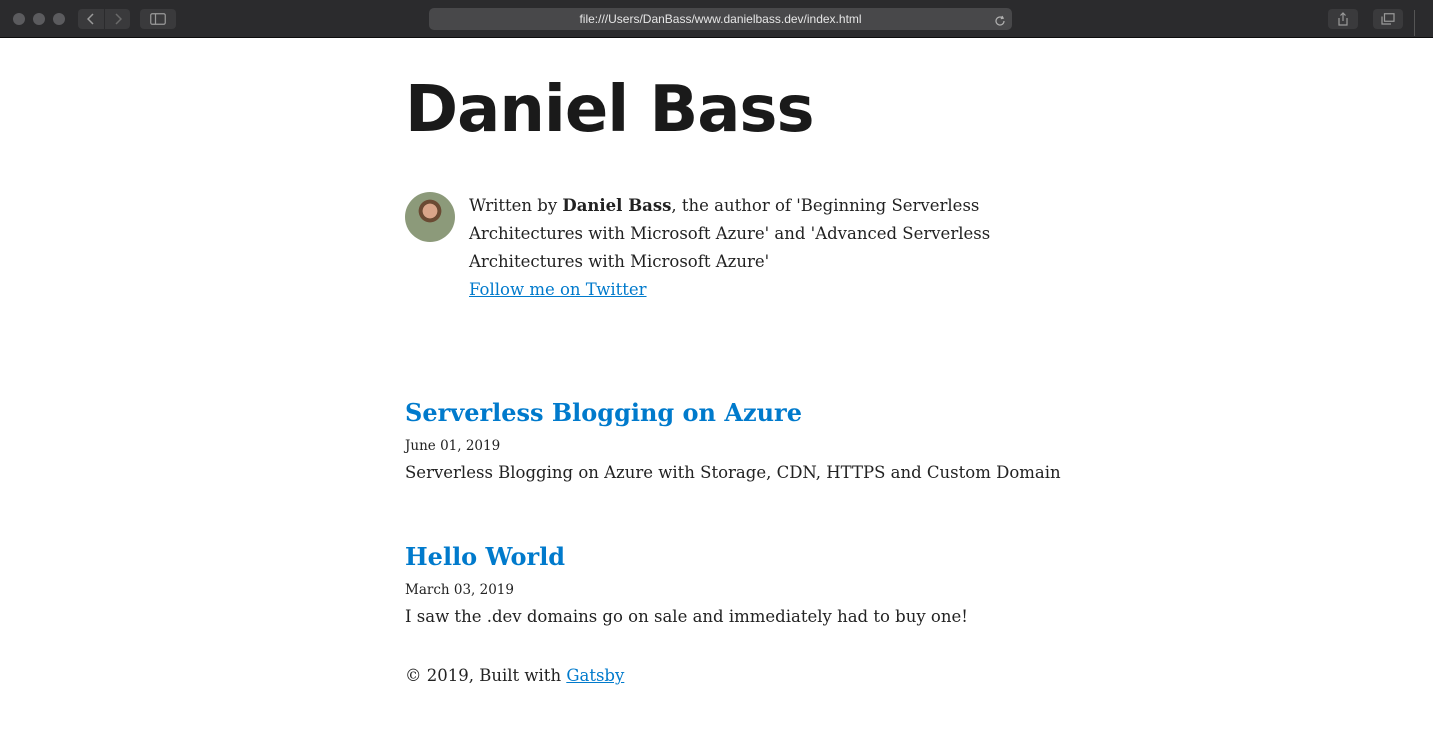 This screenshot has height=737, width=1433. Describe the element at coordinates (19, 19) in the screenshot. I see `close-window-button` at that location.